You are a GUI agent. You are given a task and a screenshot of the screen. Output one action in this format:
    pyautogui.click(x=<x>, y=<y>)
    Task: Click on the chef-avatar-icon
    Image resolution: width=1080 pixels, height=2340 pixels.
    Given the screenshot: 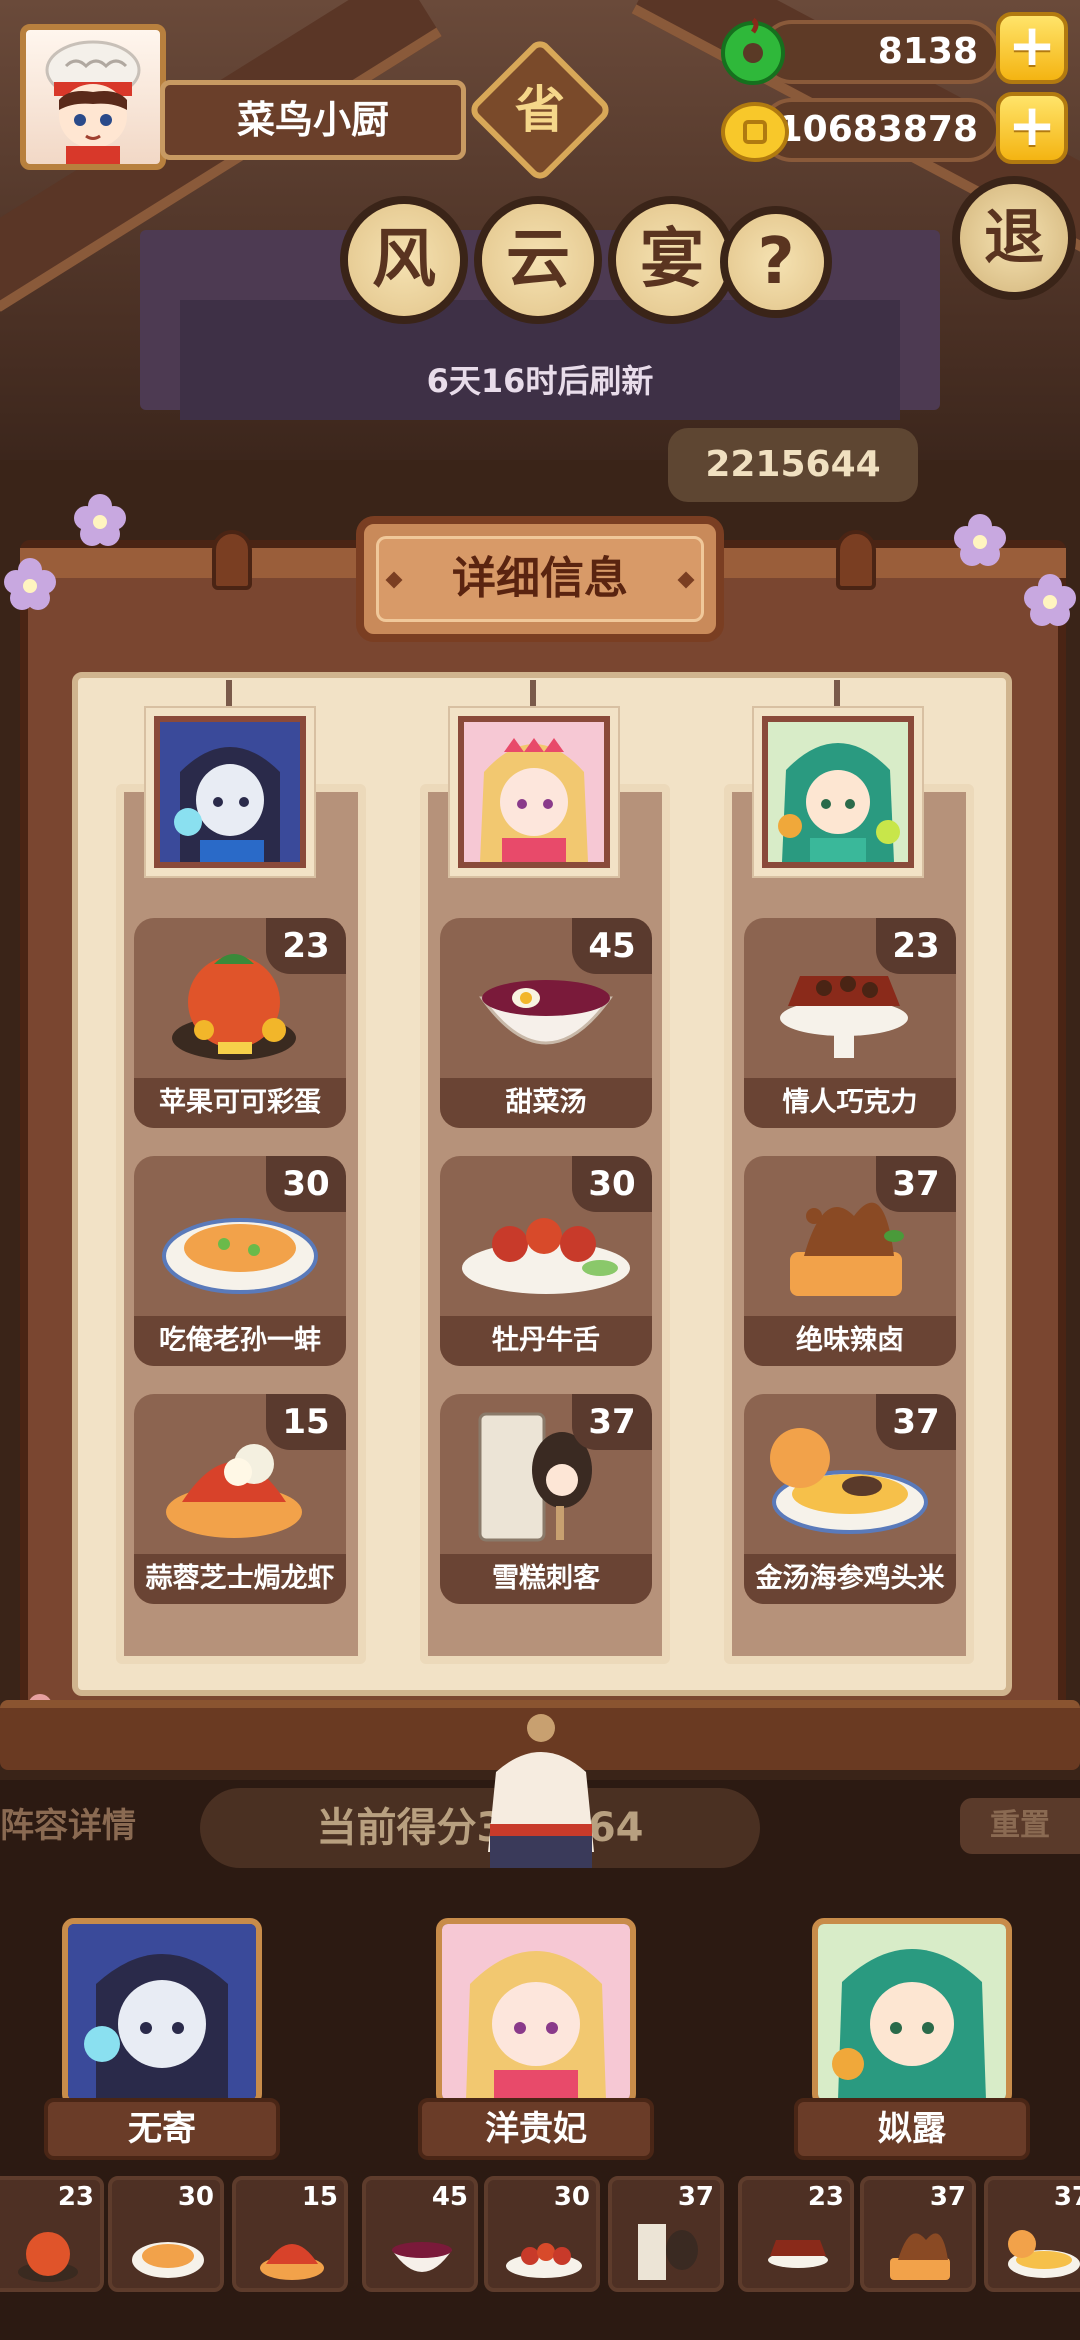 What is the action you would take?
    pyautogui.click(x=93, y=102)
    